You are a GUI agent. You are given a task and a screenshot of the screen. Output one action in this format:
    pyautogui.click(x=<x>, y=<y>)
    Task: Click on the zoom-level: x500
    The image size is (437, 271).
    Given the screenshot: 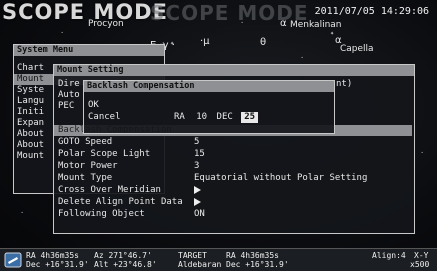 What is the action you would take?
    pyautogui.click(x=420, y=264)
    